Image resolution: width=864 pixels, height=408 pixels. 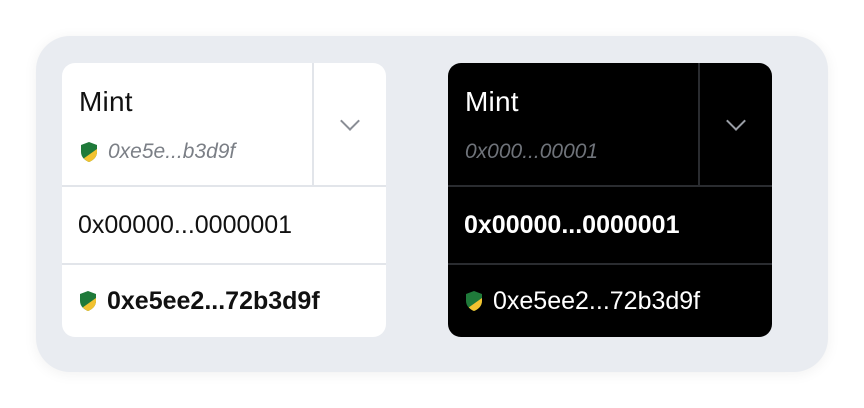 I want to click on short-address-row: 0x000...00001, so click(x=531, y=152).